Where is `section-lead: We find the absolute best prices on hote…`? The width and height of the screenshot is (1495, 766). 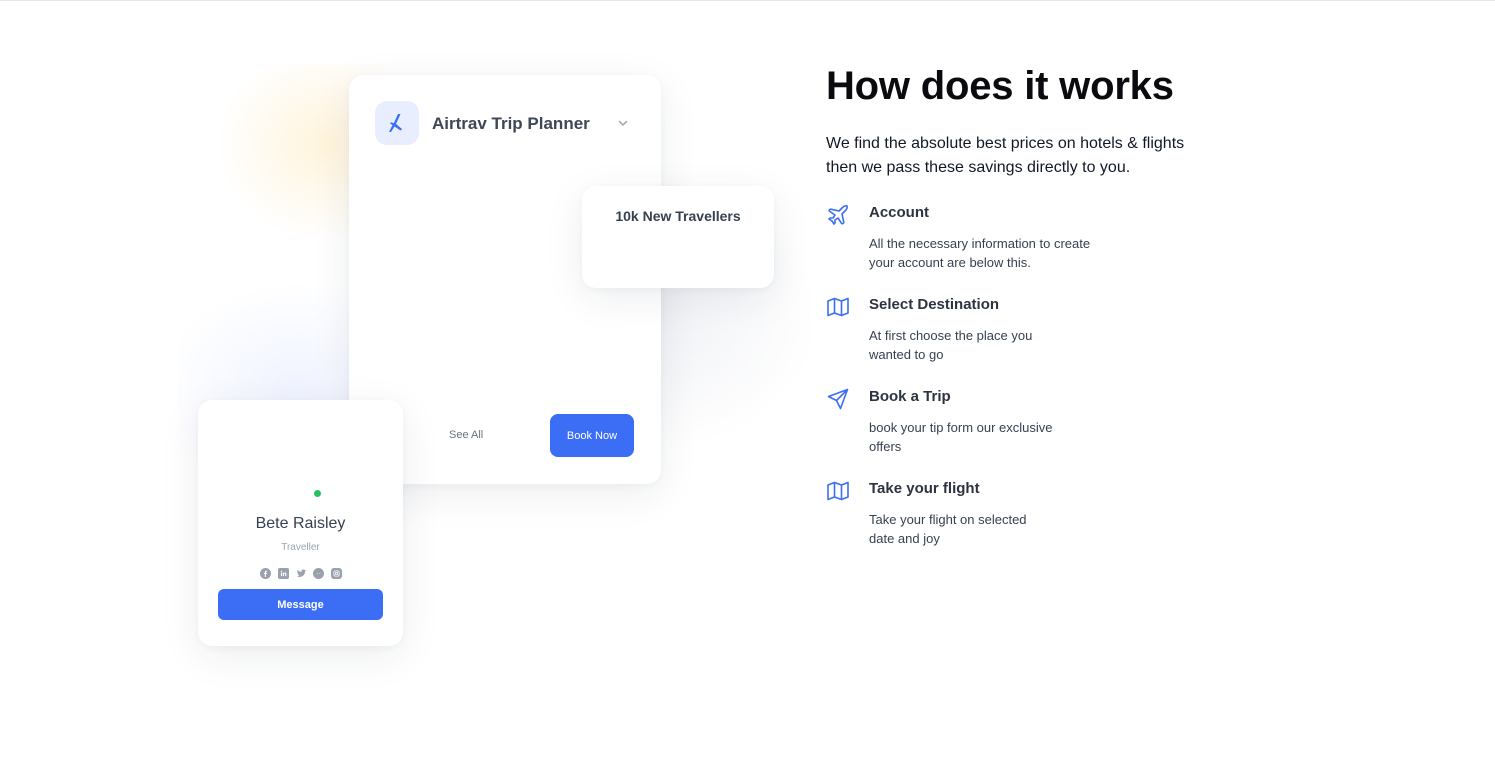 section-lead: We find the absolute best prices on hote… is located at coordinates (1036, 156).